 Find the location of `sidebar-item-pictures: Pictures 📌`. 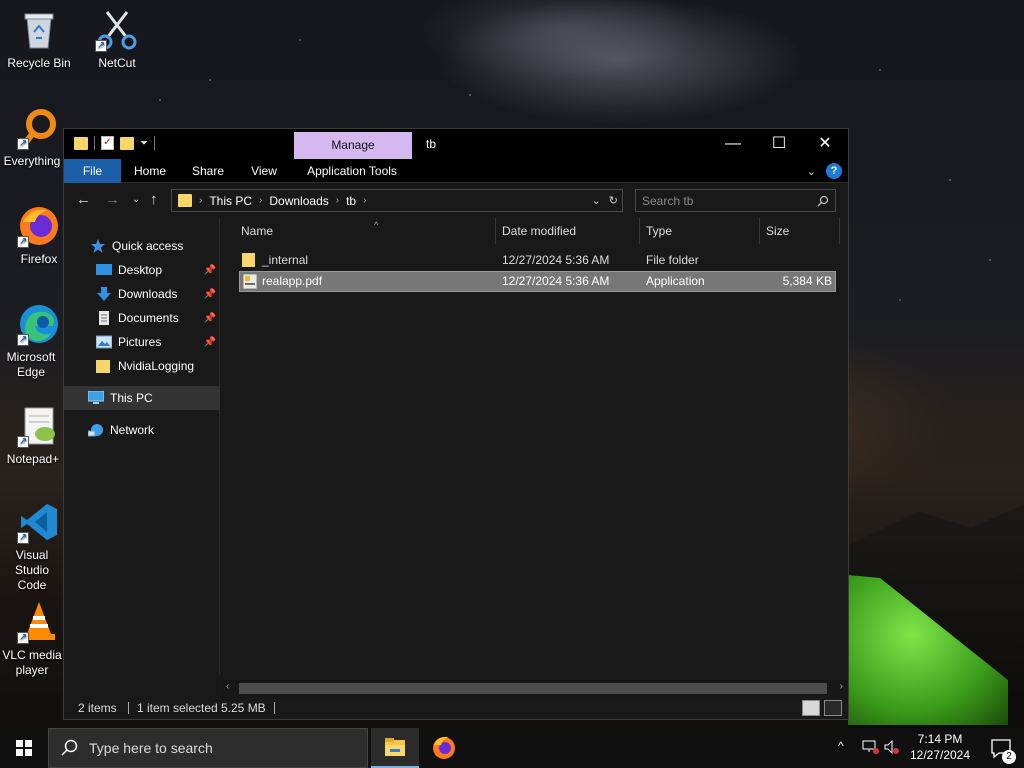

sidebar-item-pictures: Pictures 📌 is located at coordinates (142, 342).